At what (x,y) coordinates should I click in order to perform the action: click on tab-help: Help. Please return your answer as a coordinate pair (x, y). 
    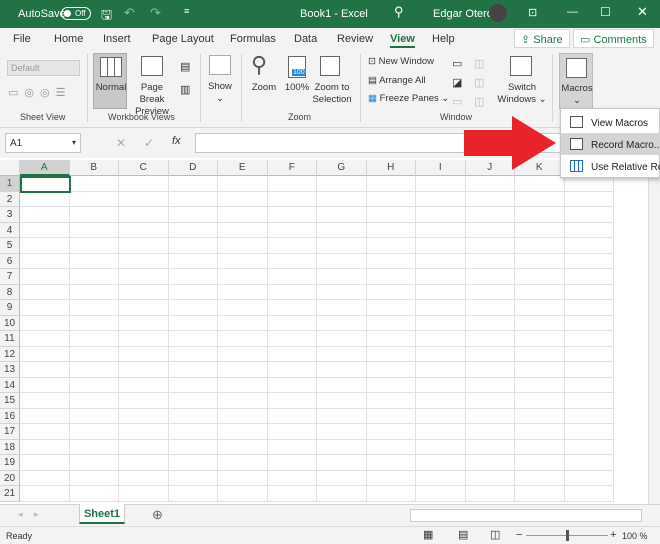
    Looking at the image, I should click on (443, 39).